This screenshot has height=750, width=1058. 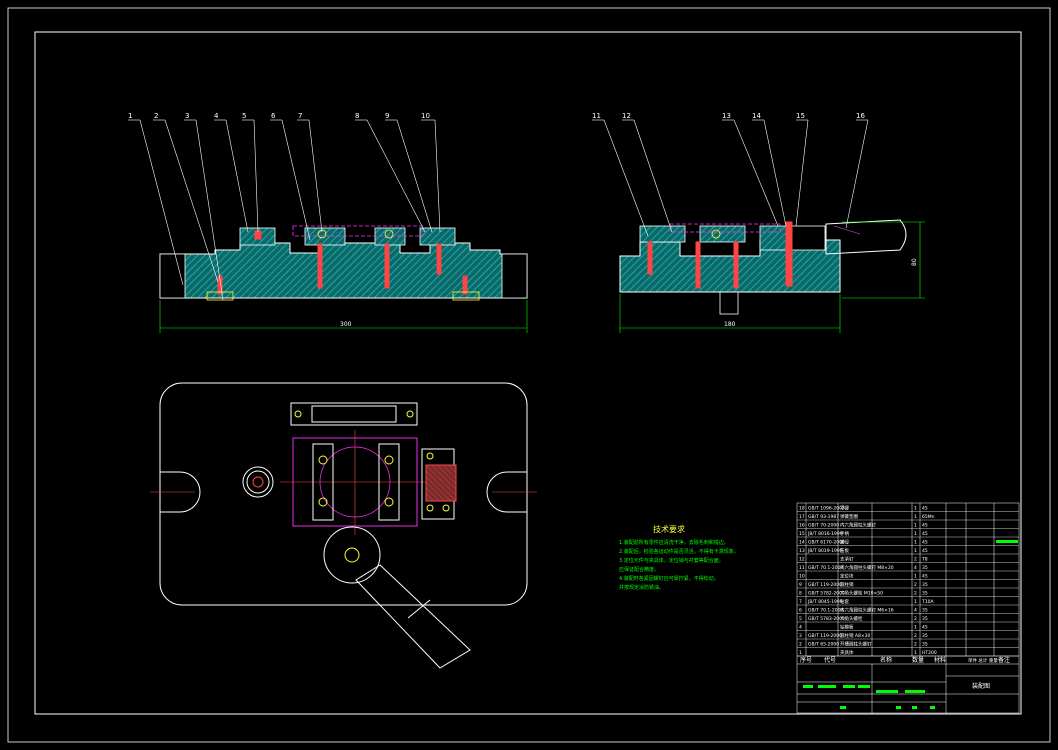 I want to click on bom-cell-no: 18, so click(x=802, y=509).